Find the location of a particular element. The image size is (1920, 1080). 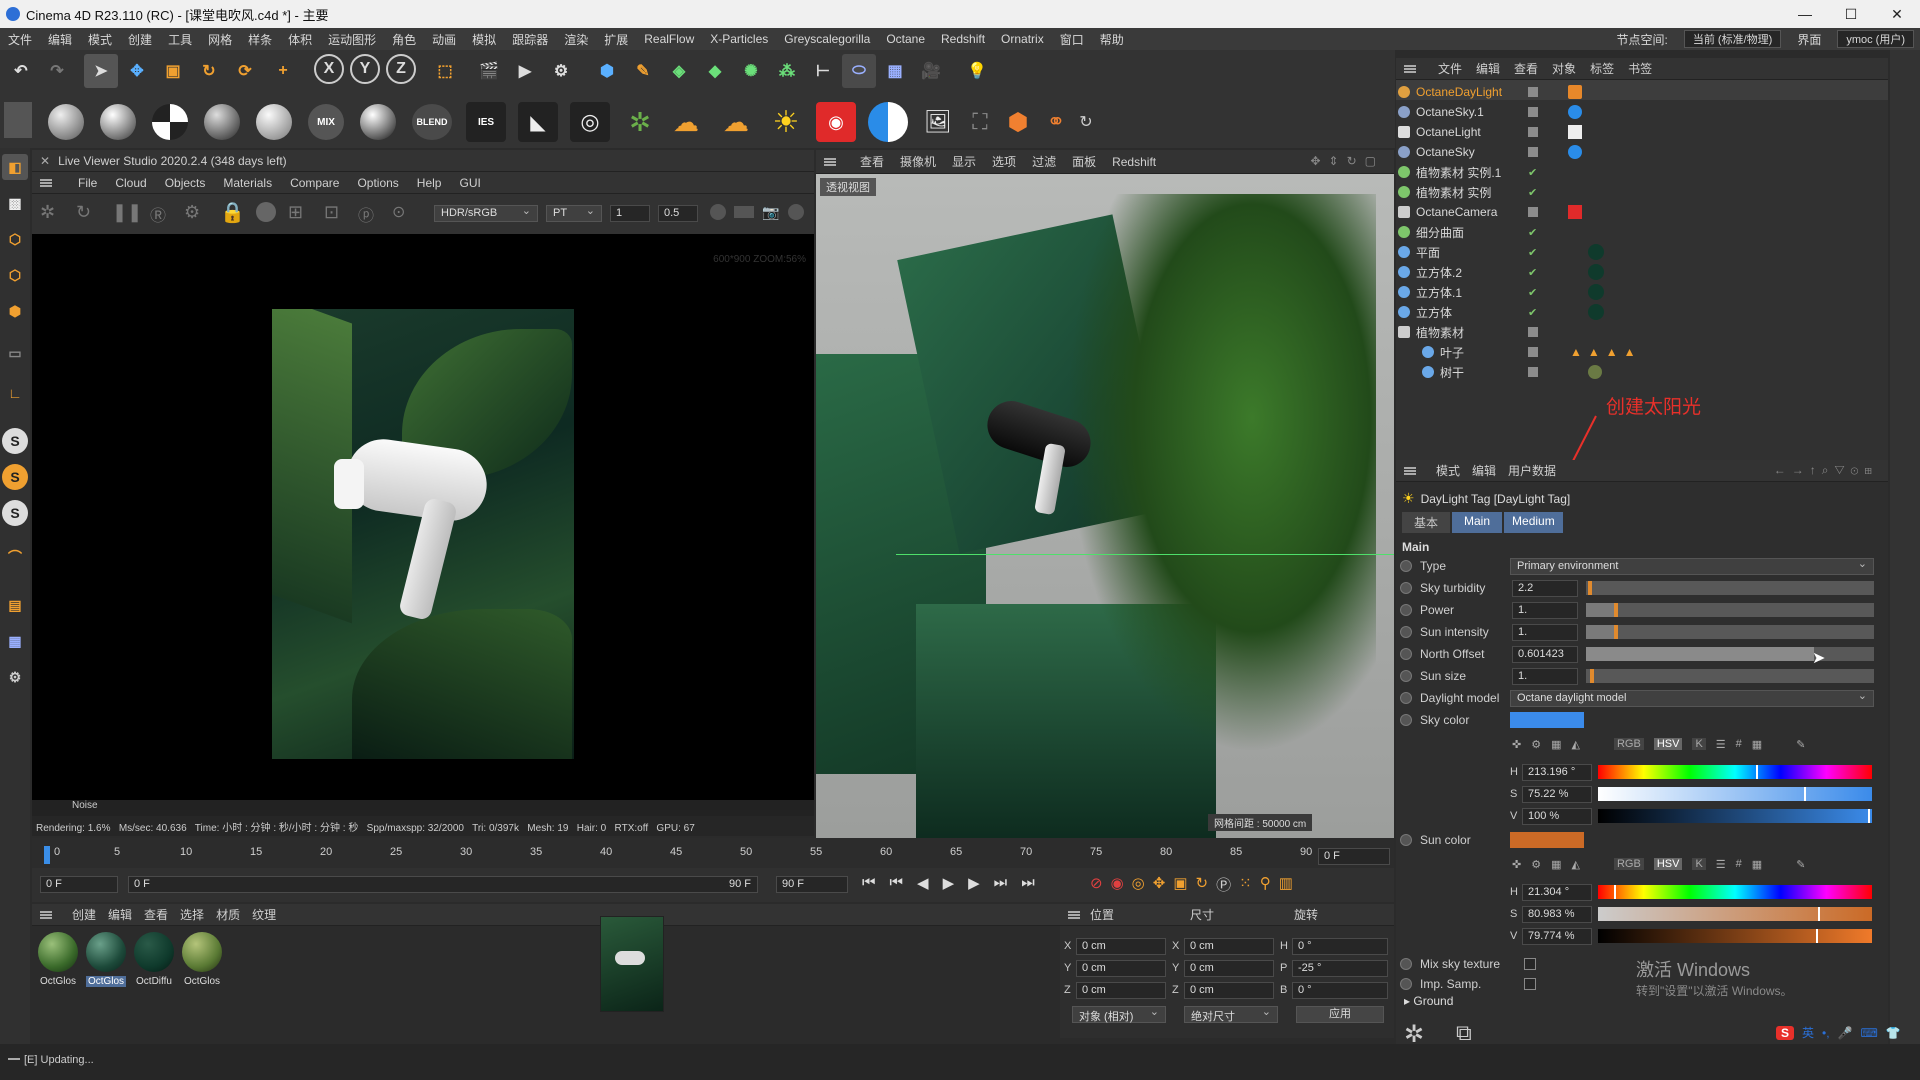

lv-menu-compare: Compare is located at coordinates (314, 183).